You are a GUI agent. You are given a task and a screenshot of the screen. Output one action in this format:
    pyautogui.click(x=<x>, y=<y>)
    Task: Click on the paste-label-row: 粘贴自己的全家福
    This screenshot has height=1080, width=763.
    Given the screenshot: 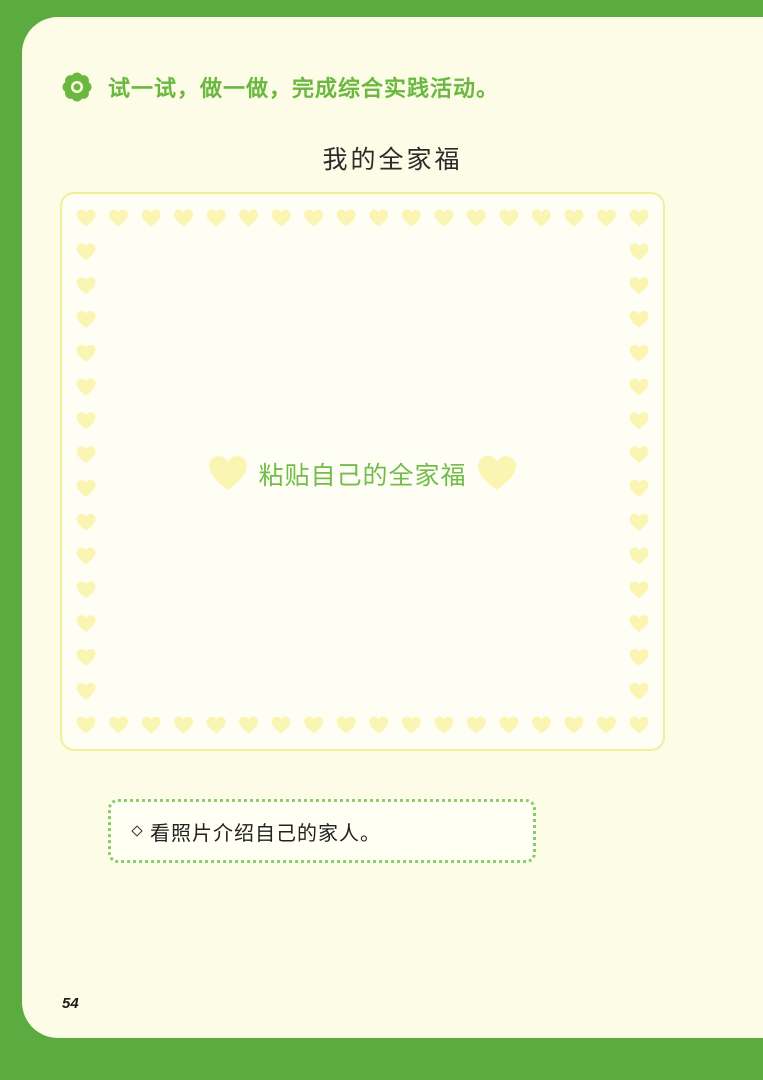 What is the action you would take?
    pyautogui.click(x=362, y=474)
    